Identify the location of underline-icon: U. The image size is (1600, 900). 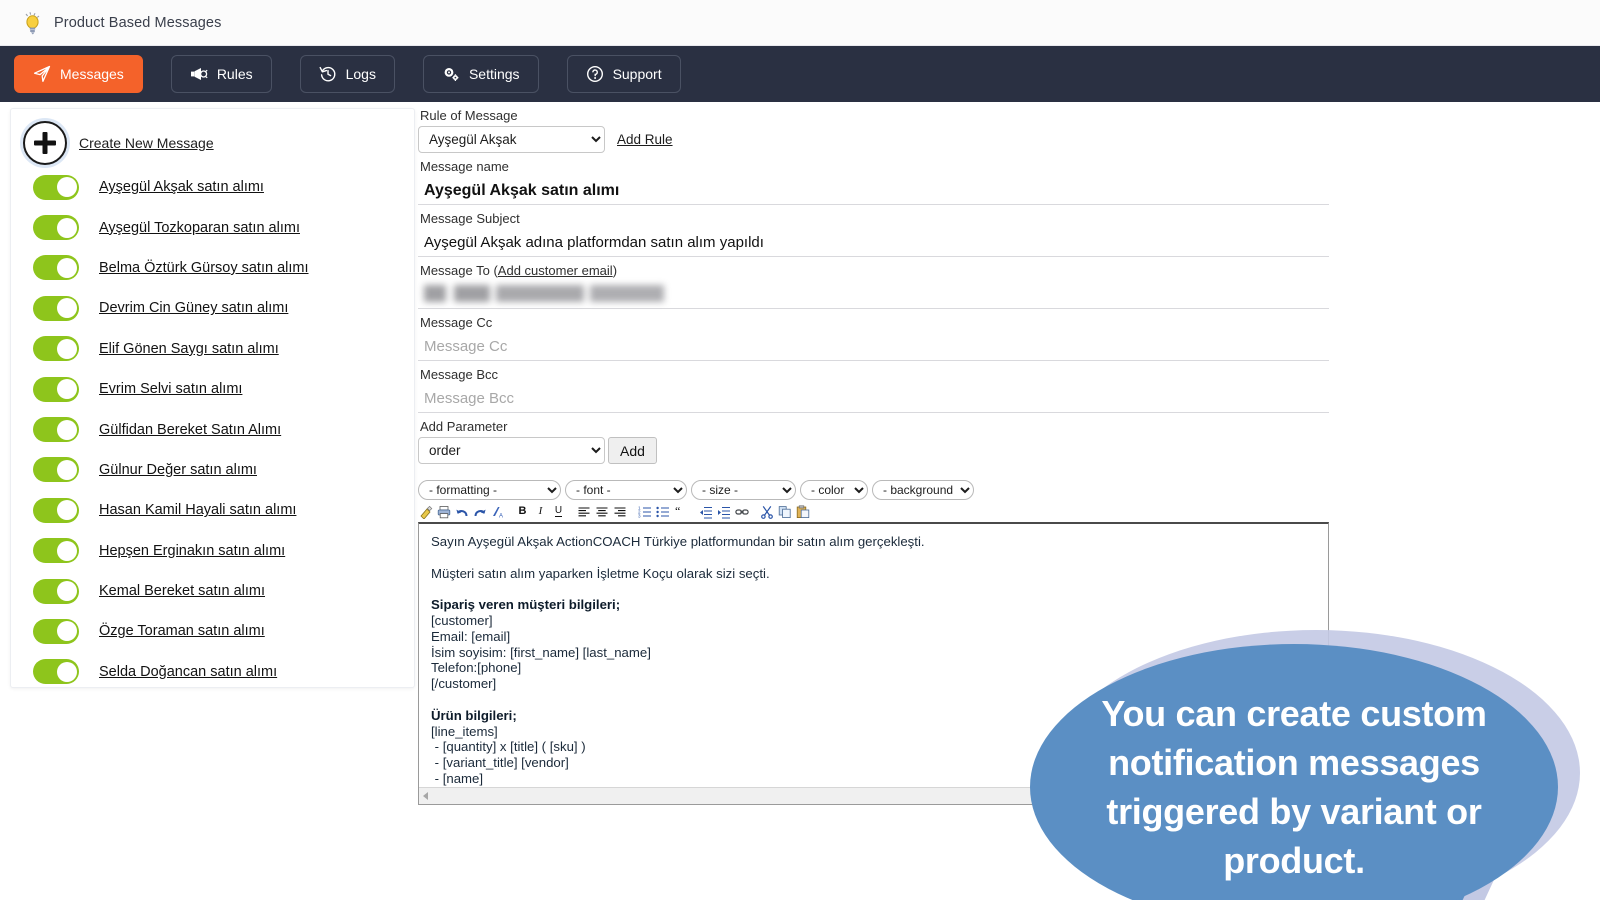
(558, 511).